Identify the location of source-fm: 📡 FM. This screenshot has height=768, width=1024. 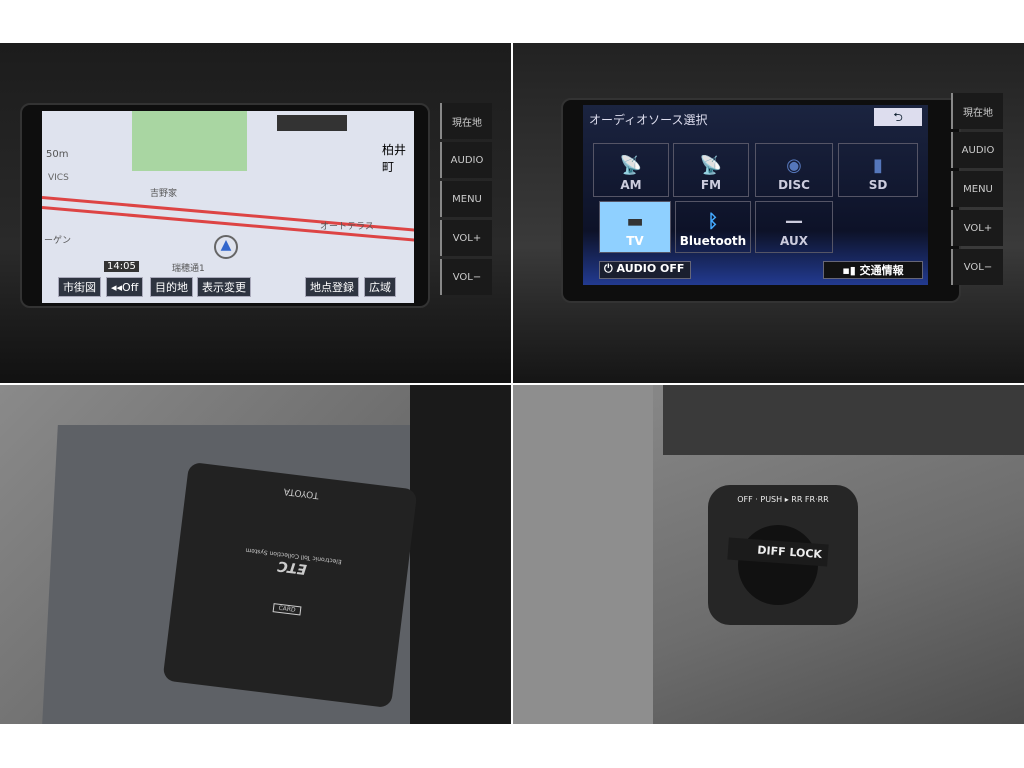
(711, 170).